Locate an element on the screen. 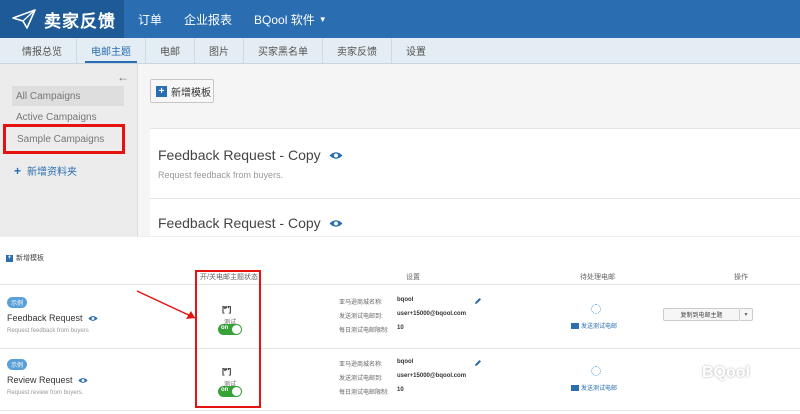 Image resolution: width=800 pixels, height=414 pixels. tab-emails: 电邮 is located at coordinates (170, 50).